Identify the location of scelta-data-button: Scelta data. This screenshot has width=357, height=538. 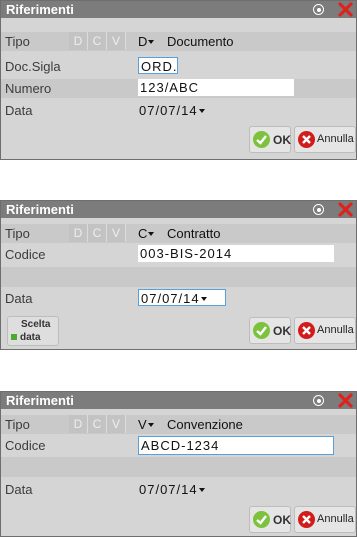
(33, 331).